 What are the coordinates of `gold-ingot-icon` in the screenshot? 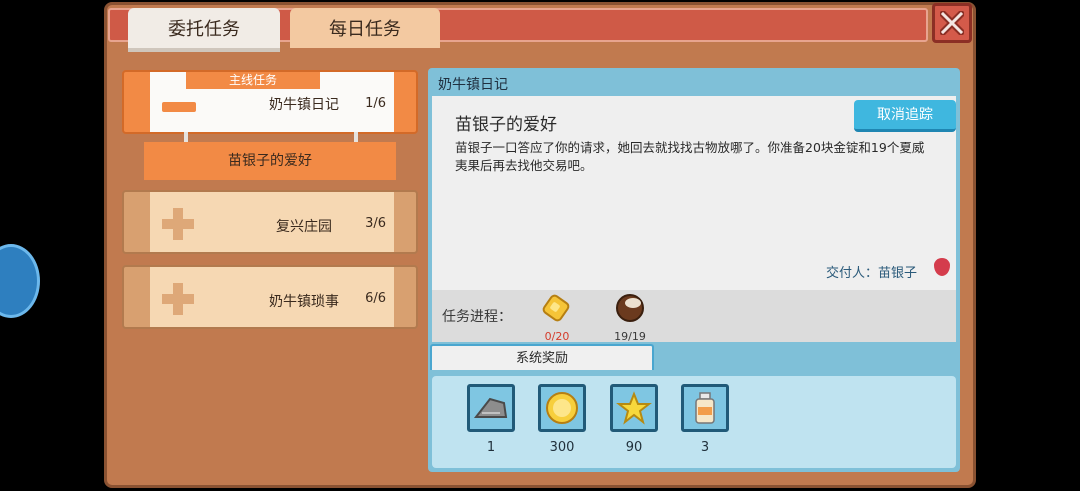 It's located at (556, 308).